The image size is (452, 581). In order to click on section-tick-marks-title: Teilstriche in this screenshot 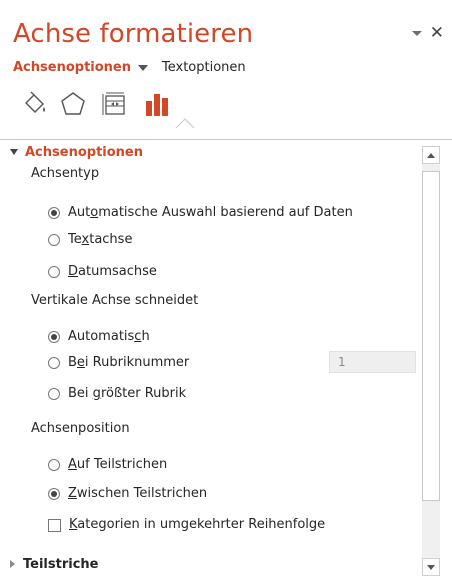, I will do `click(61, 564)`.